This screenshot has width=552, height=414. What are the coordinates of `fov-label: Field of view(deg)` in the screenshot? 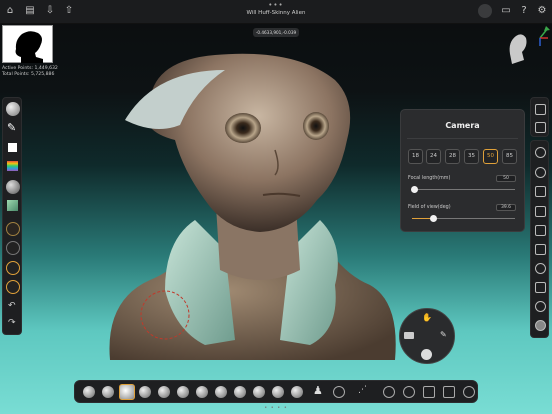 It's located at (429, 207).